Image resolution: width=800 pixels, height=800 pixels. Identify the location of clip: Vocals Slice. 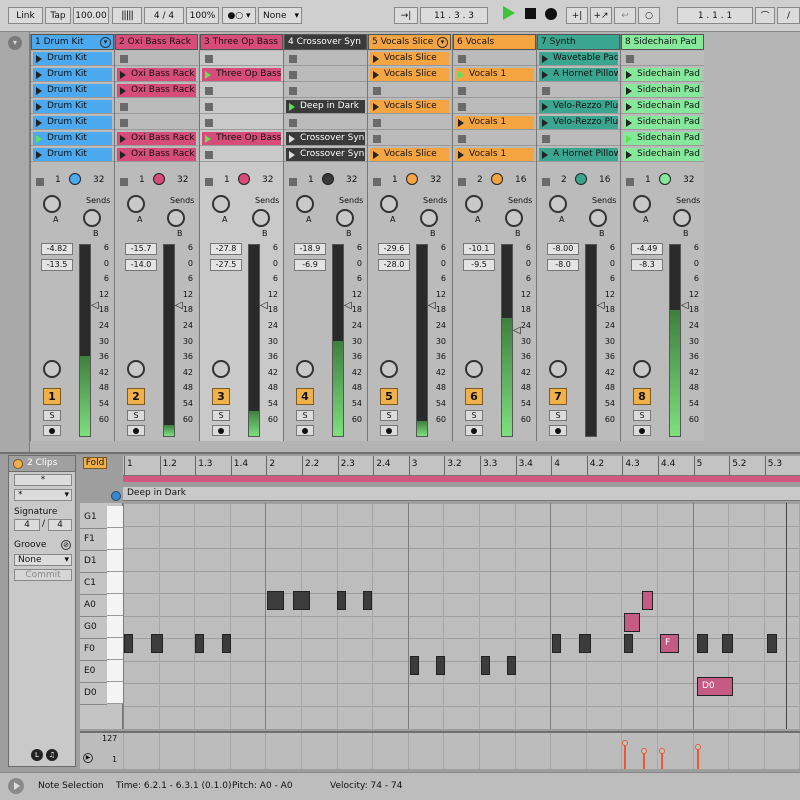
(409, 154).